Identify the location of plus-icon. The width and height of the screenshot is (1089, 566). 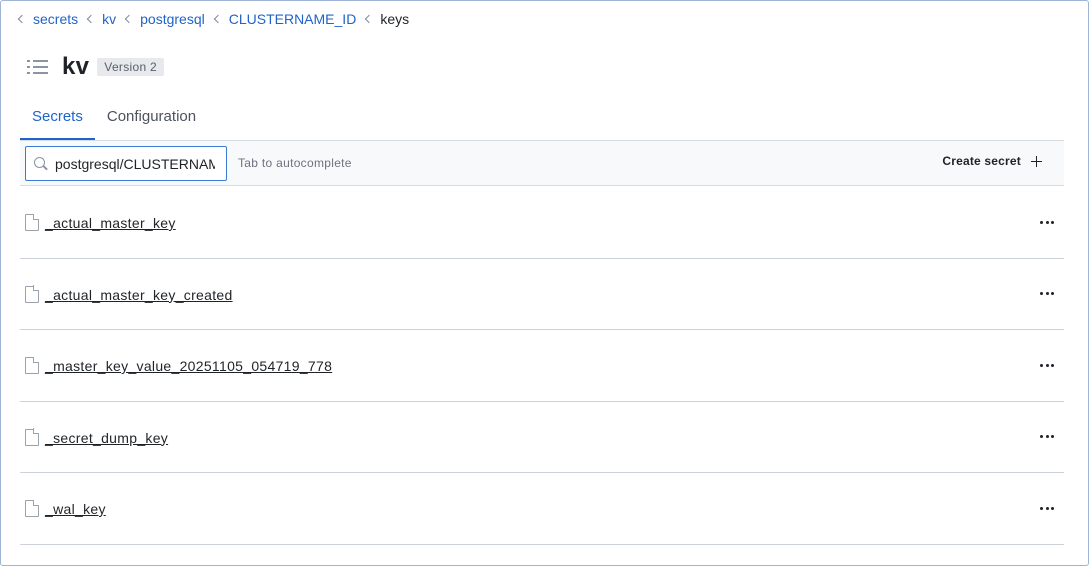
(1036, 161).